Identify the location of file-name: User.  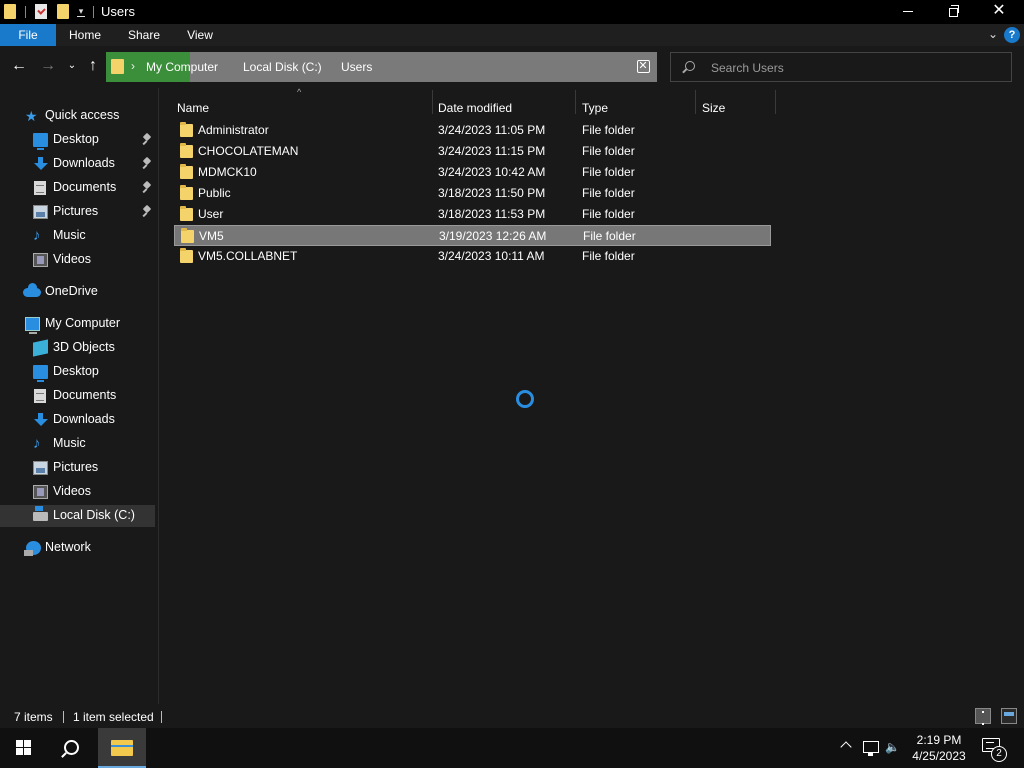
(211, 214).